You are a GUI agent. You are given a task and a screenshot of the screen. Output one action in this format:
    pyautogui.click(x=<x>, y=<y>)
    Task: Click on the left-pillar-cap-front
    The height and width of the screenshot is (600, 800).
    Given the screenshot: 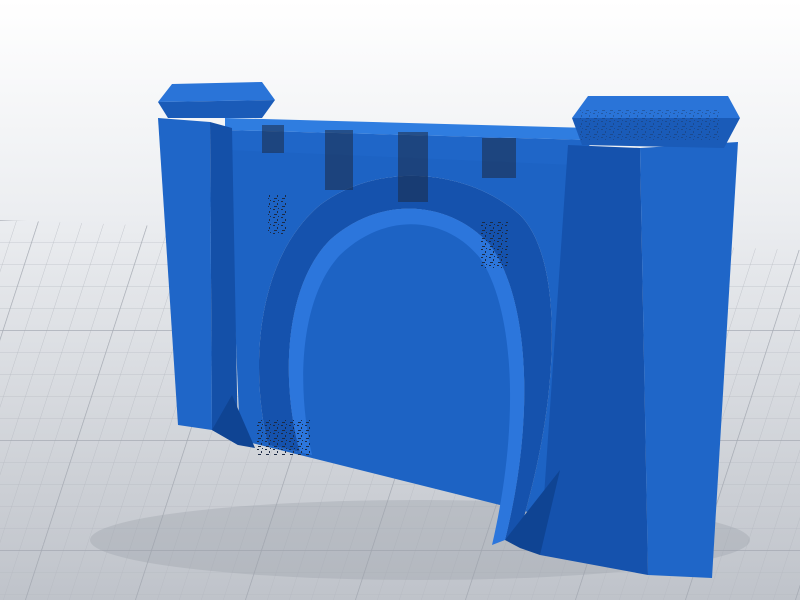 What is the action you would take?
    pyautogui.click(x=216, y=109)
    